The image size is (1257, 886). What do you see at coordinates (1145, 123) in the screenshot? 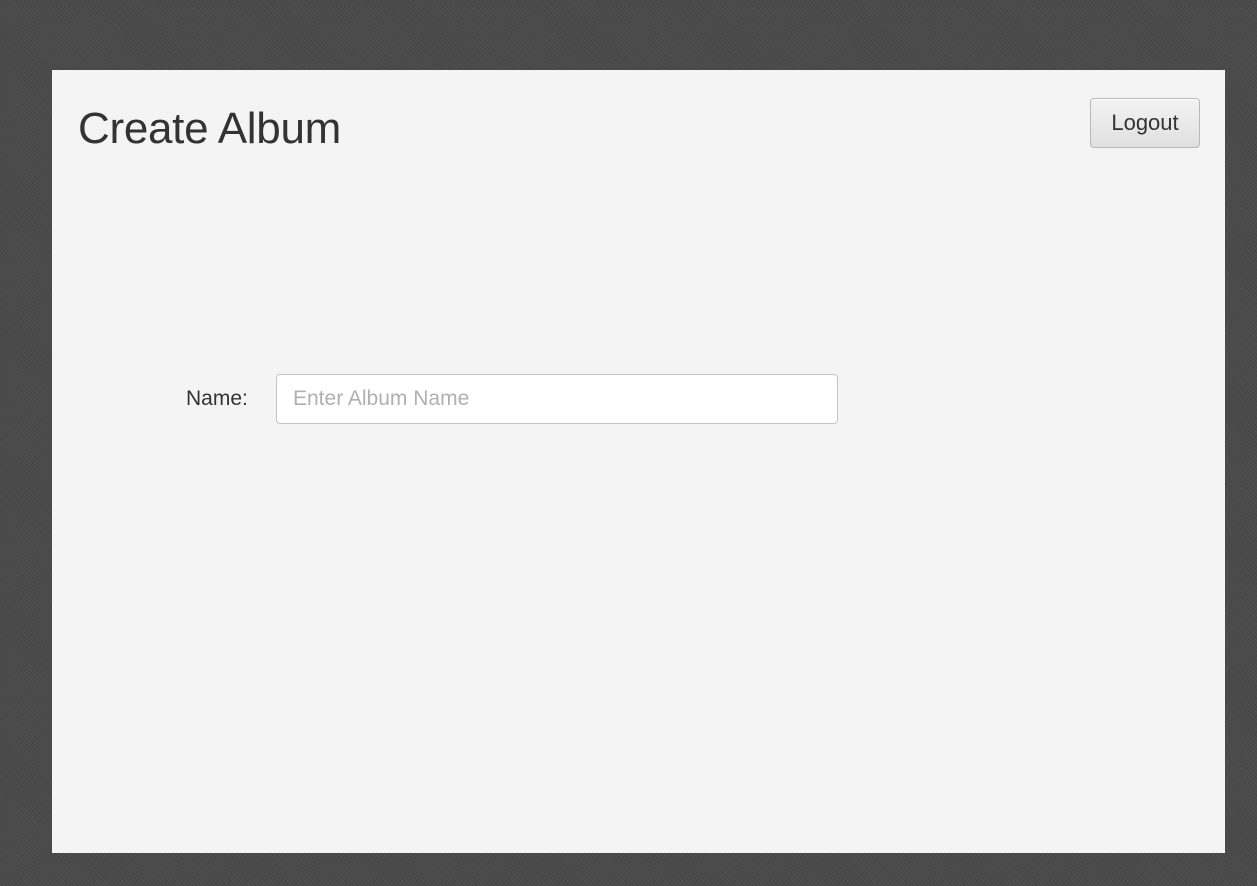
I see `logout-button: Logout` at bounding box center [1145, 123].